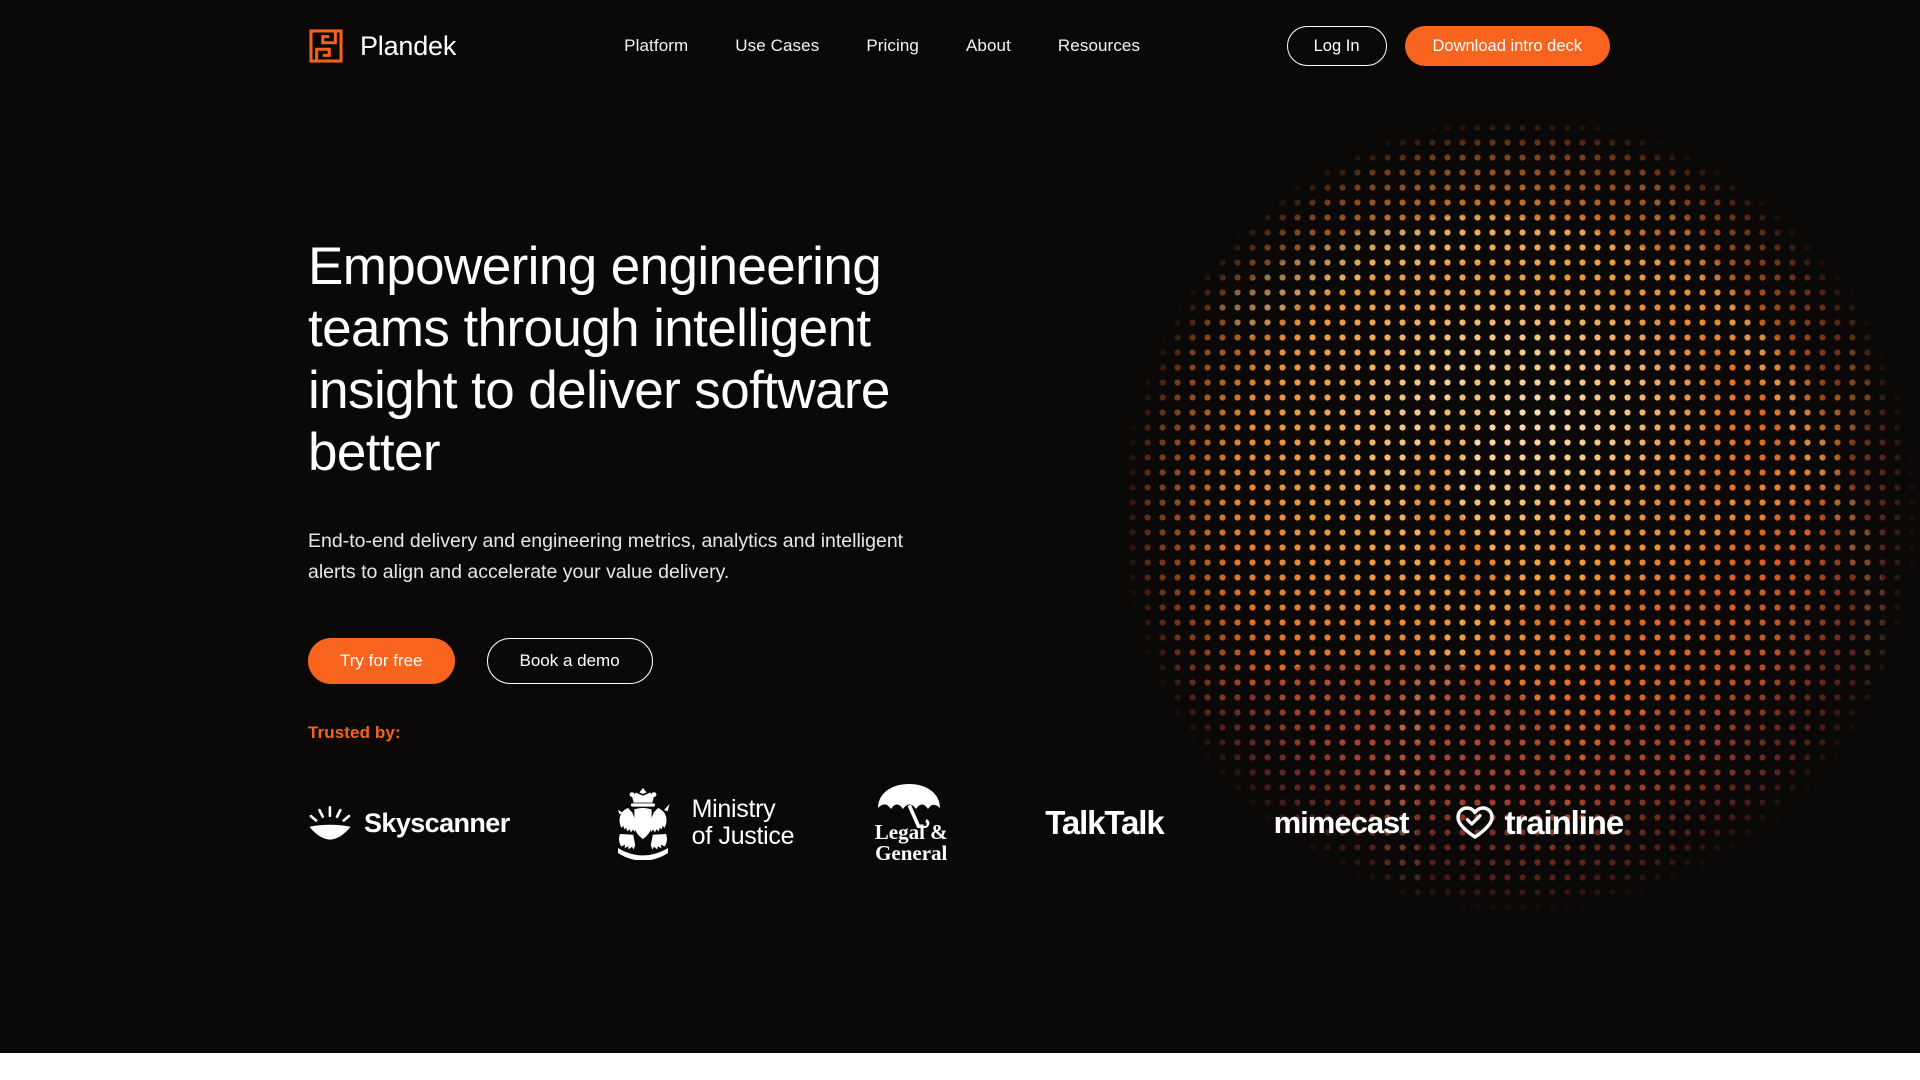 Image resolution: width=1920 pixels, height=1080 pixels. I want to click on hero-cta-group: Try for free Book a demo, so click(628, 660).